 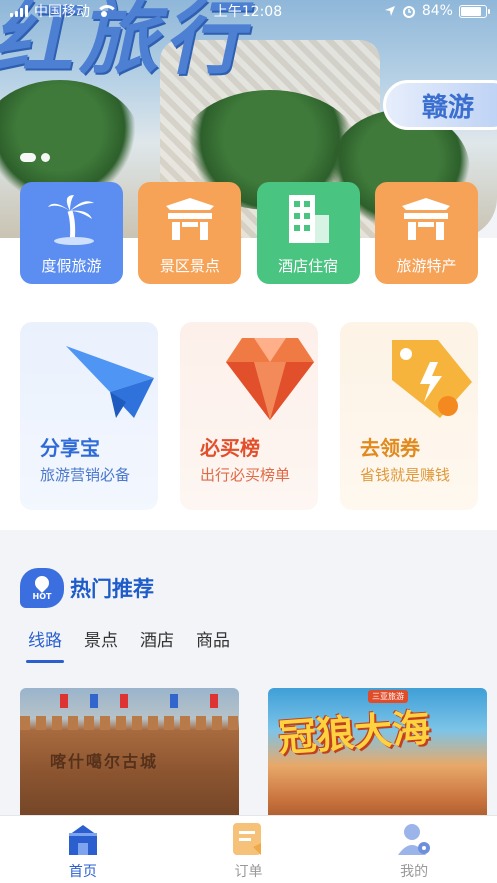 What do you see at coordinates (414, 838) in the screenshot?
I see `user-icon` at bounding box center [414, 838].